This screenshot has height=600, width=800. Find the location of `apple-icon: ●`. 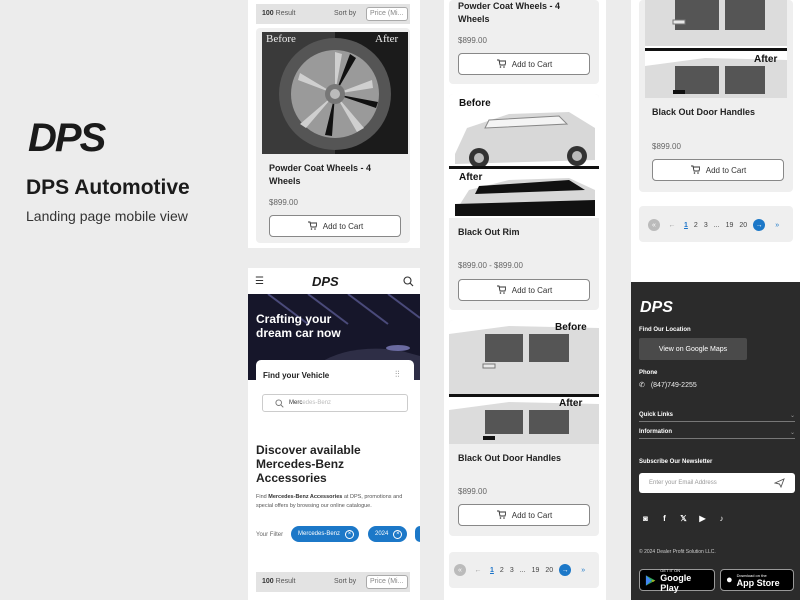

apple-icon: ● is located at coordinates (729, 580).